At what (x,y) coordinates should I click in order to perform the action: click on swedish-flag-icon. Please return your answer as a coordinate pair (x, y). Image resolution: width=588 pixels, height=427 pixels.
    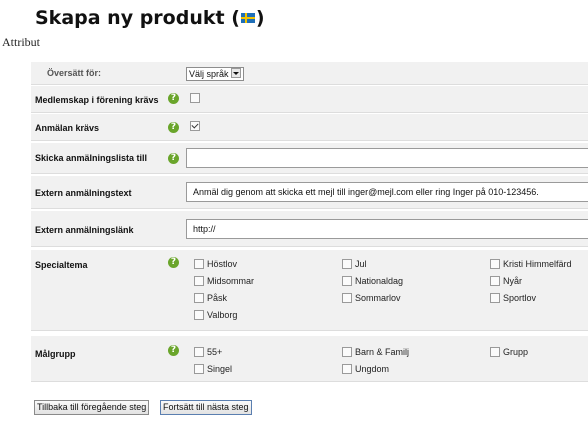
    Looking at the image, I should click on (247, 18).